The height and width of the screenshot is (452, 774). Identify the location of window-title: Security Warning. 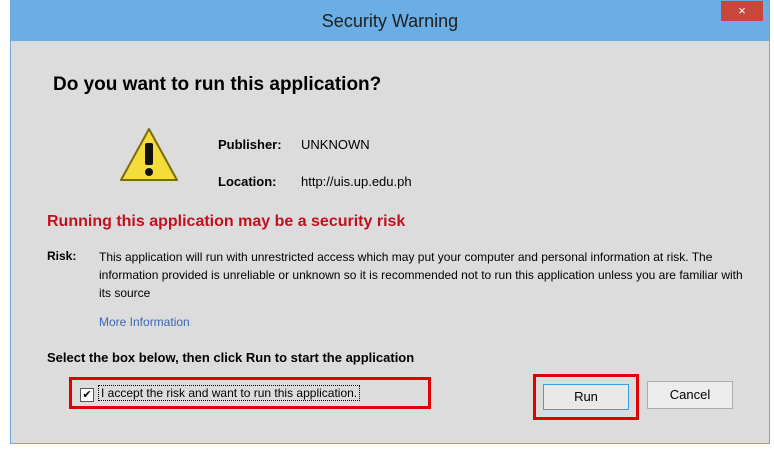
(390, 21).